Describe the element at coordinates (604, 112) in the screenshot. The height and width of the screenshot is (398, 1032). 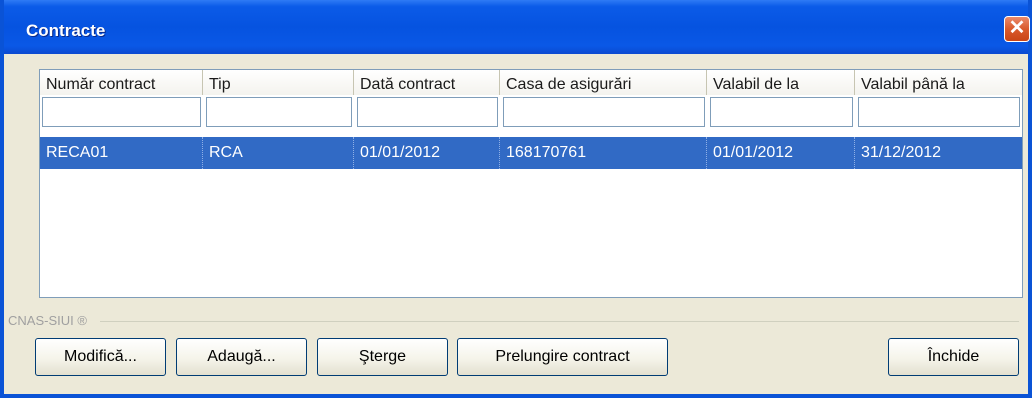
I see `filter-casa-asigurari-input` at that location.